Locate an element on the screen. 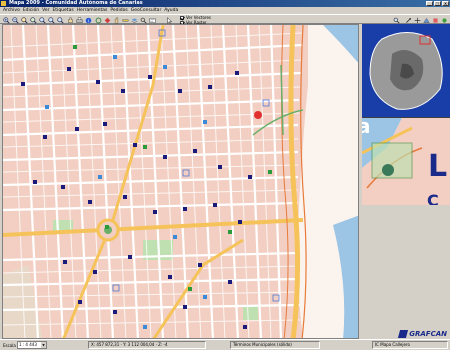 The width and height of the screenshot is (450, 350). tool-d-icon is located at coordinates (435, 20).